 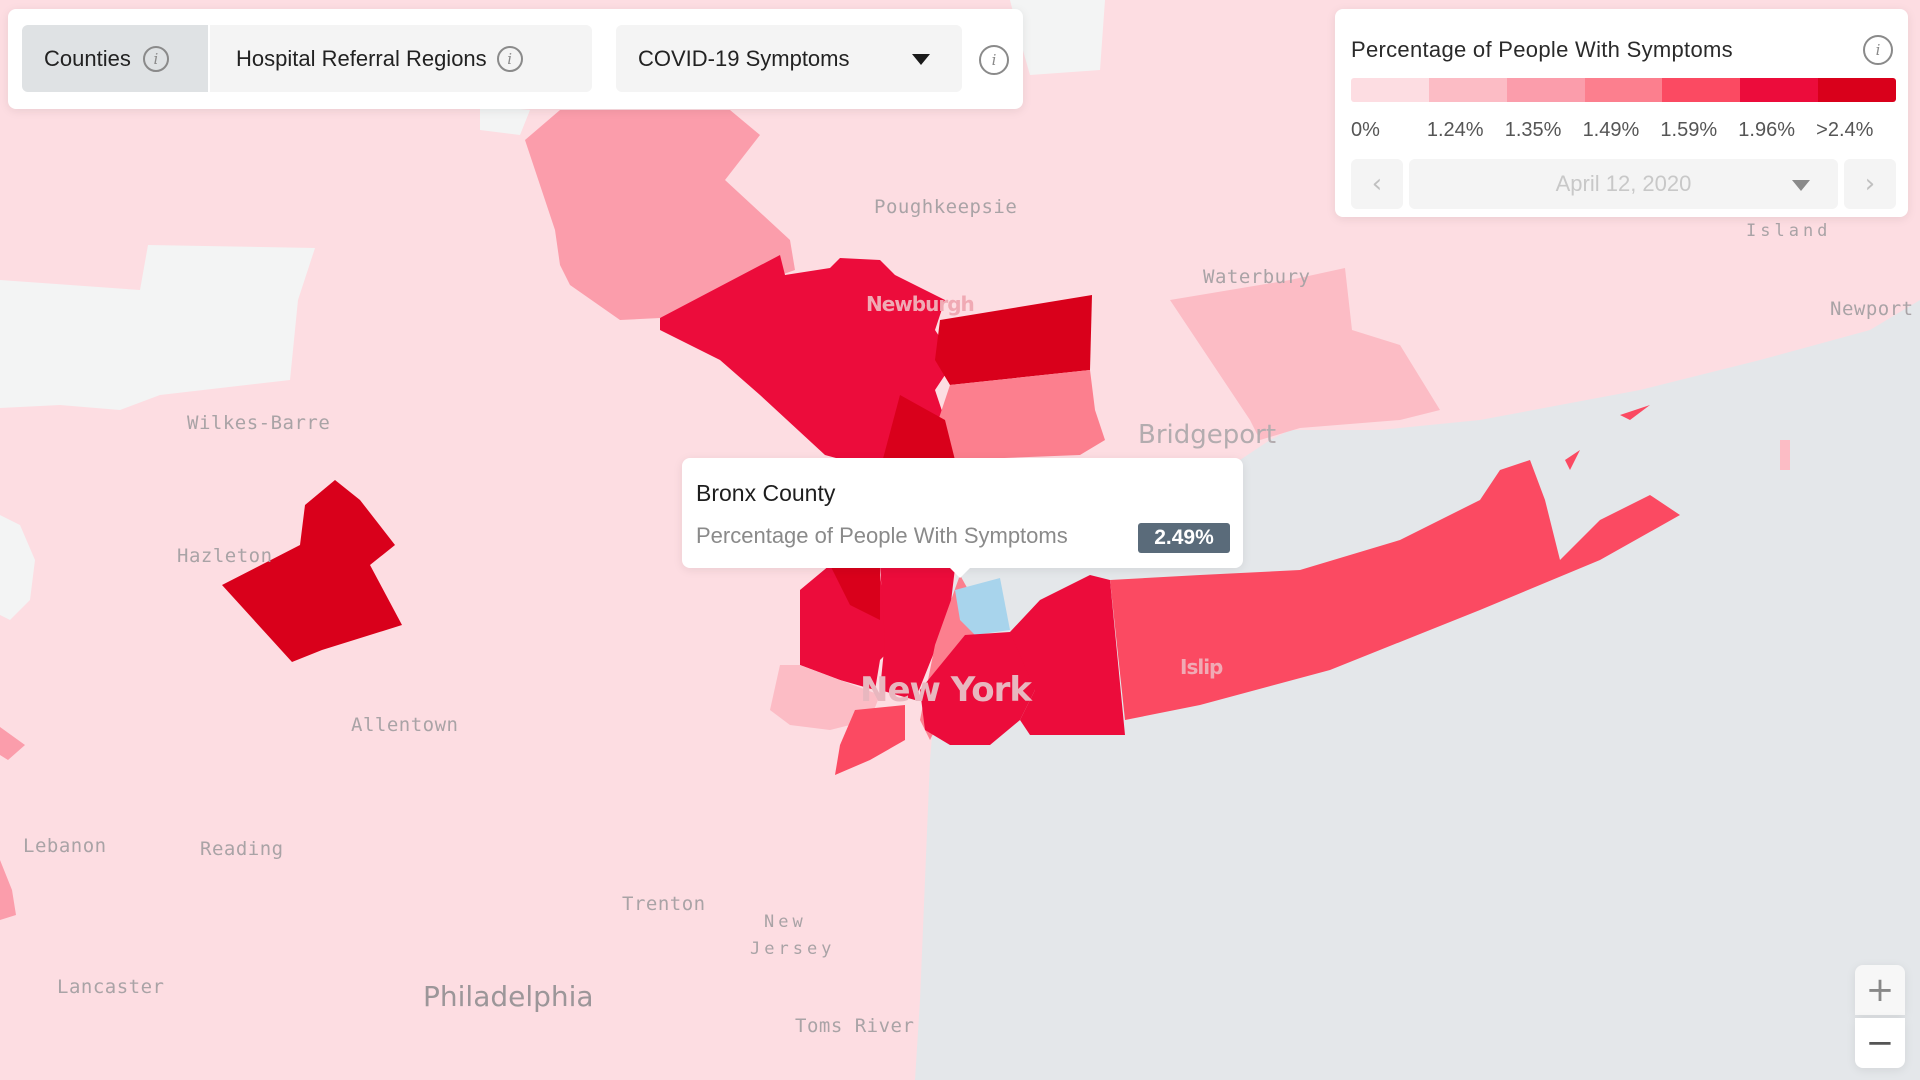 I want to click on minus-icon: −, so click(x=1880, y=1043).